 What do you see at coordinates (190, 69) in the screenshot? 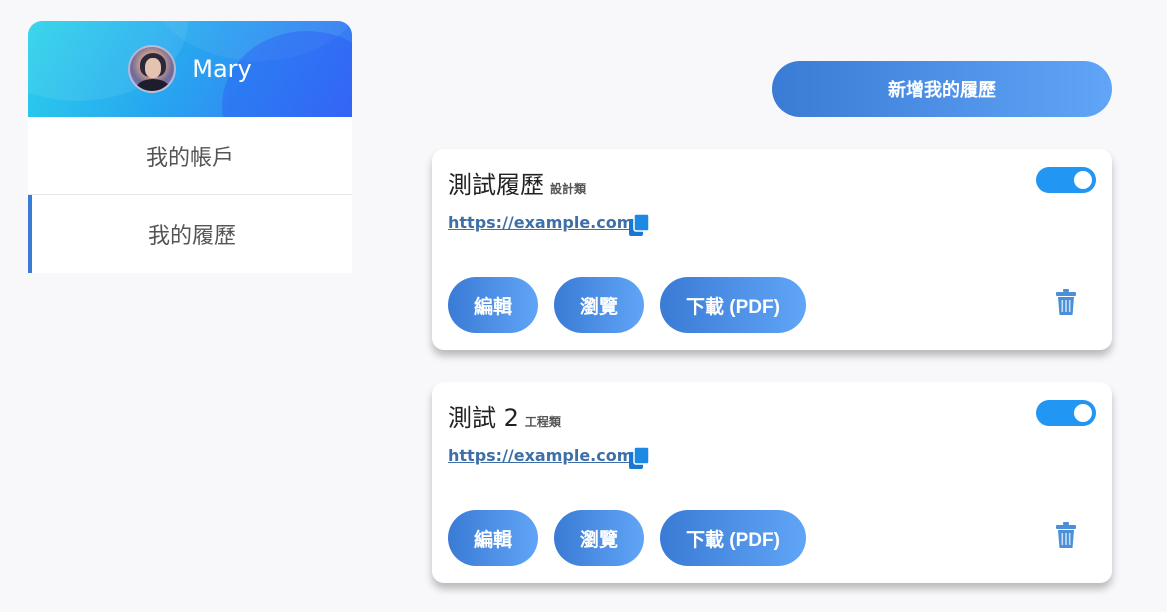
I see `profile-header: Mary` at bounding box center [190, 69].